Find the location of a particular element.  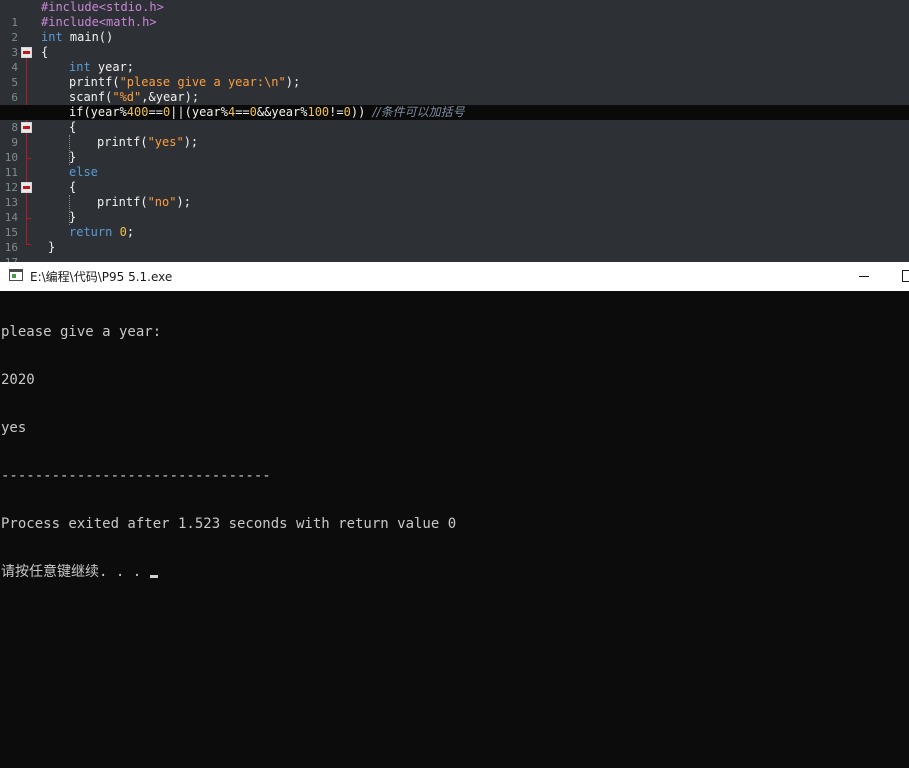

code-line: 4 { is located at coordinates (454, 59).